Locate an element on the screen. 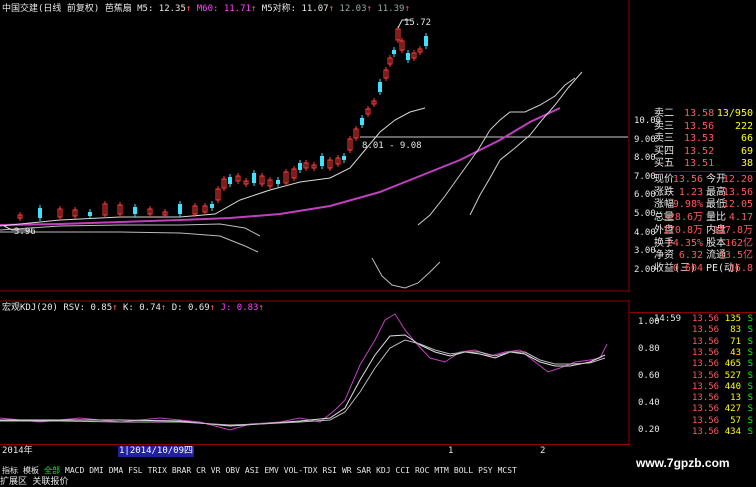 The height and width of the screenshot is (487, 756). indicator-tab: OBV is located at coordinates (232, 470).